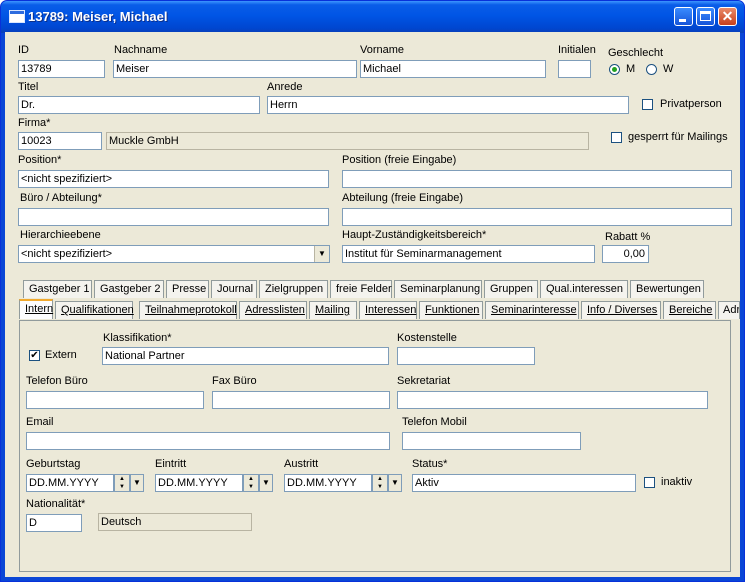 This screenshot has width=745, height=582. Describe the element at coordinates (175, 522) in the screenshot. I see `nationalitaet-name-field: Deutsch` at that location.